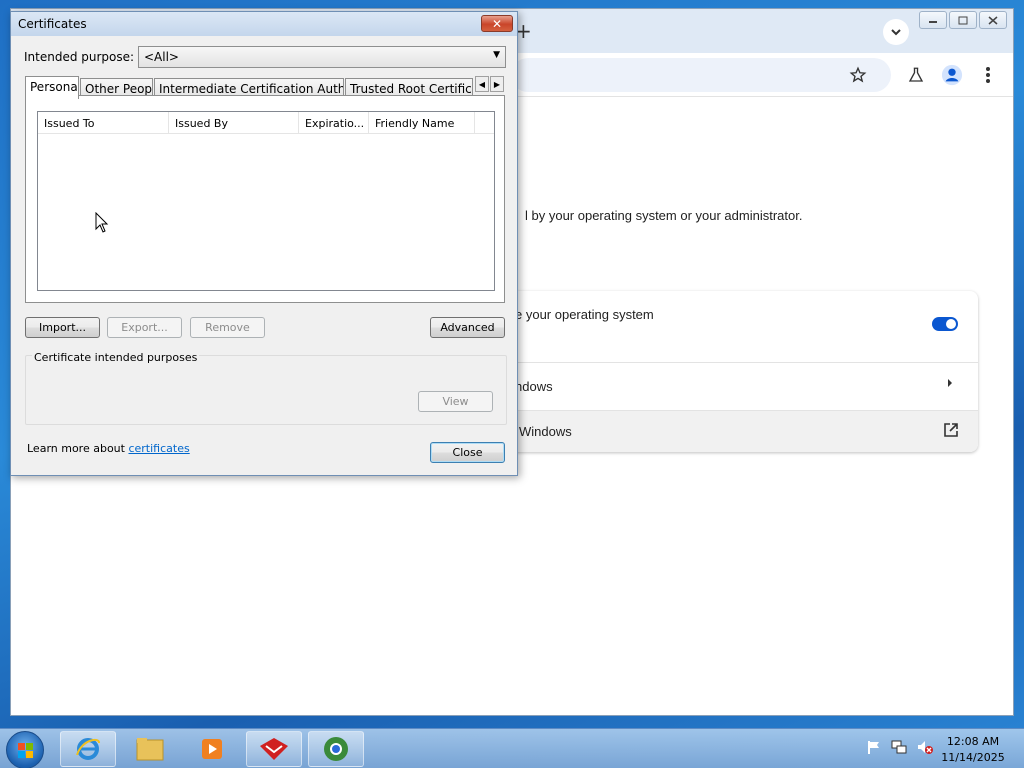 The height and width of the screenshot is (768, 1024). I want to click on minimize-button, so click(933, 20).